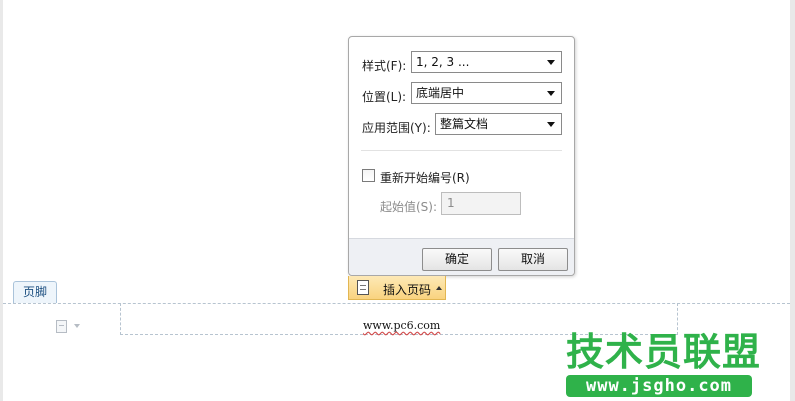 The height and width of the screenshot is (401, 795). What do you see at coordinates (368, 175) in the screenshot?
I see `restart-numbering-checkbox` at bounding box center [368, 175].